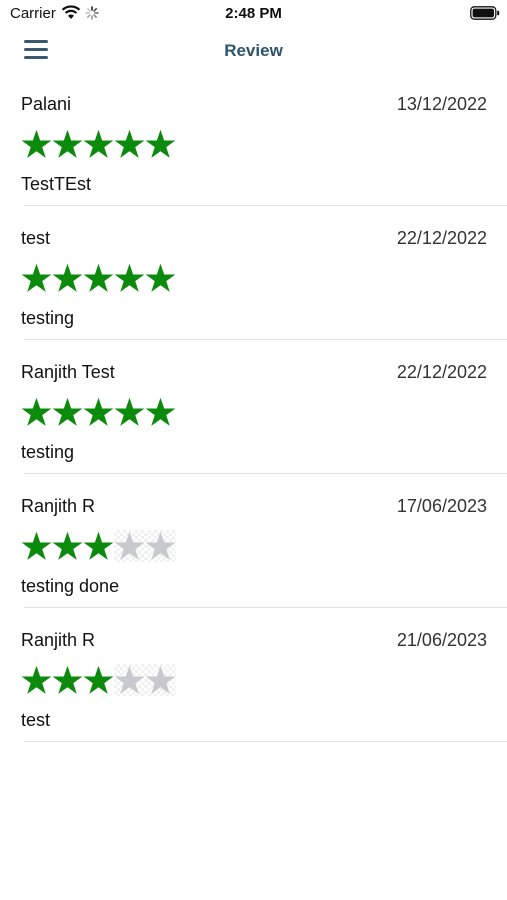  I want to click on status-time: 2:48 PM, so click(253, 13).